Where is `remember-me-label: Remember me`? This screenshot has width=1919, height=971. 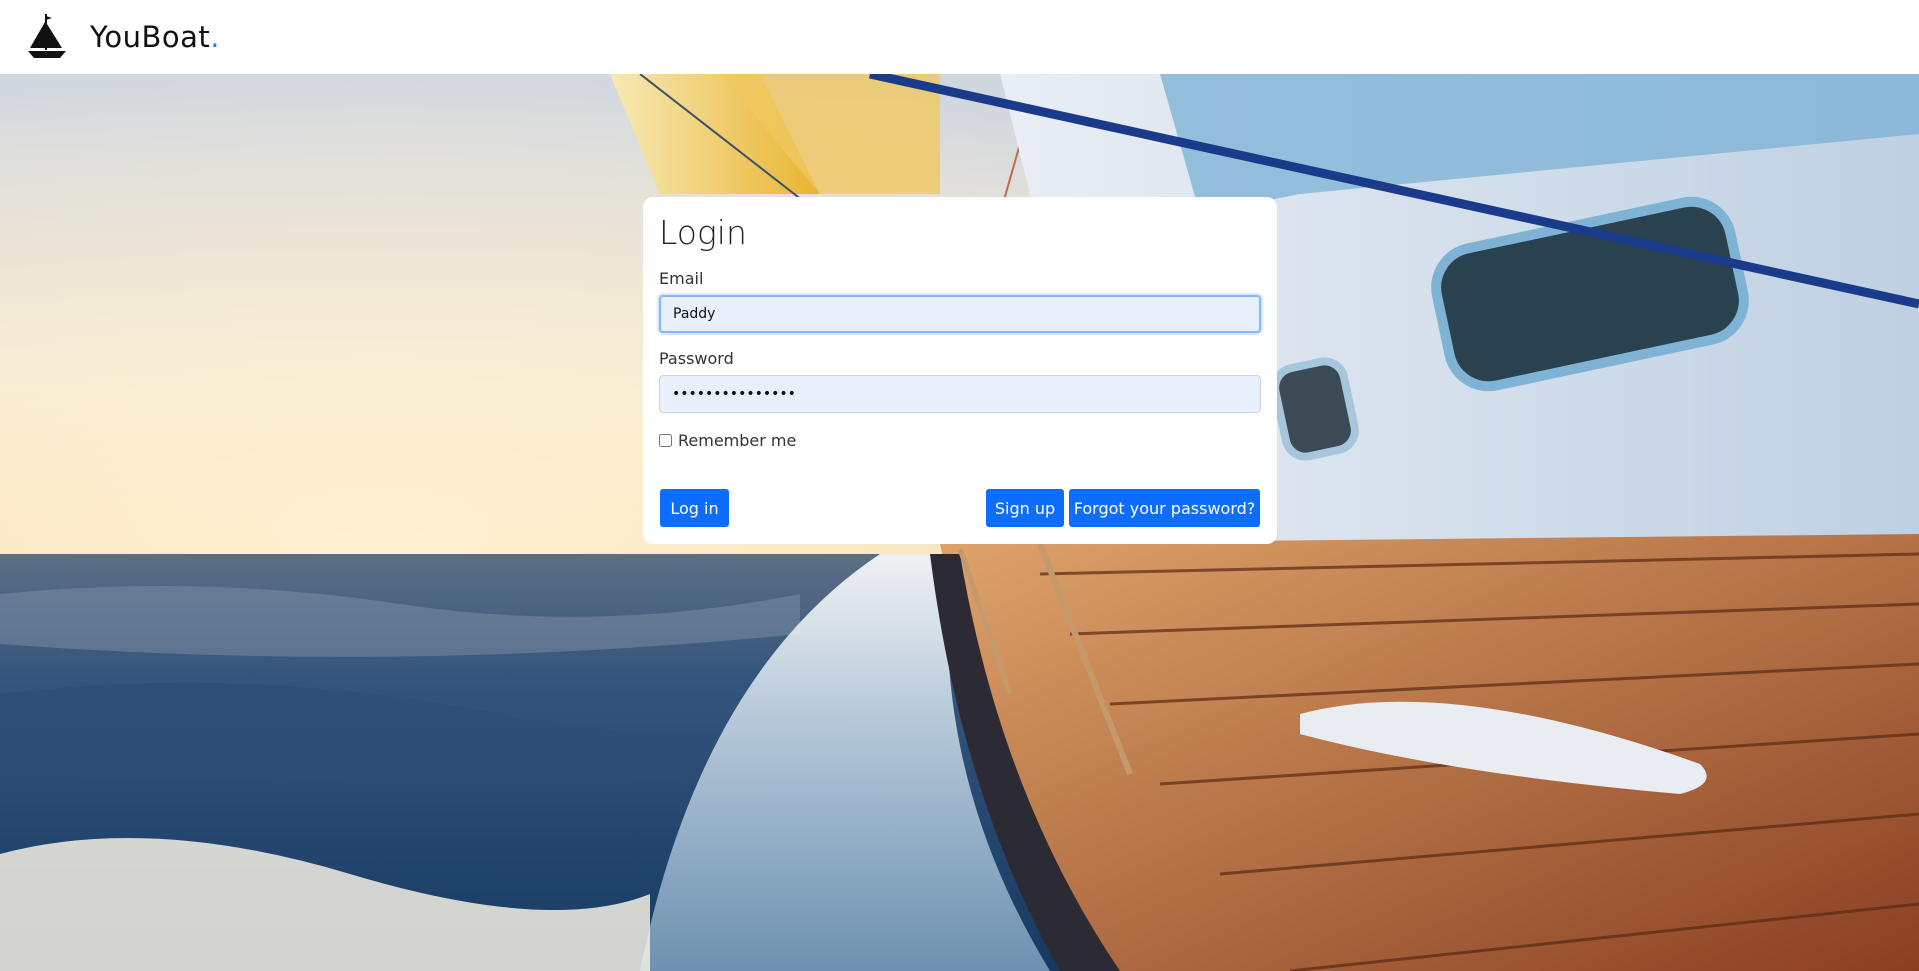 remember-me-label: Remember me is located at coordinates (737, 440).